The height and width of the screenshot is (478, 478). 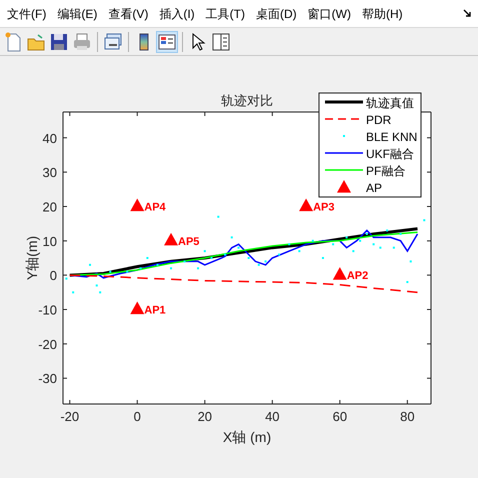 I want to click on legend-label: BLE KNN, so click(x=392, y=137).